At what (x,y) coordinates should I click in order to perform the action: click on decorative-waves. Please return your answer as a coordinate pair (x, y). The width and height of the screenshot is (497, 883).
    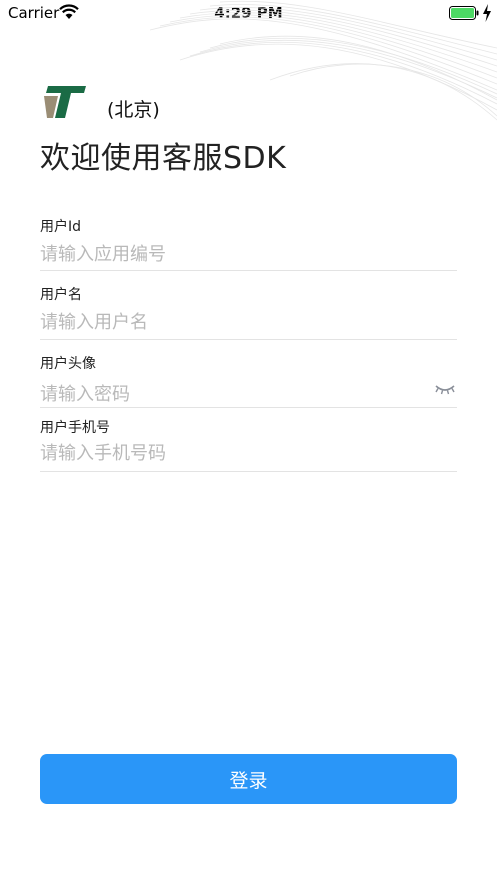
    Looking at the image, I should click on (323, 60).